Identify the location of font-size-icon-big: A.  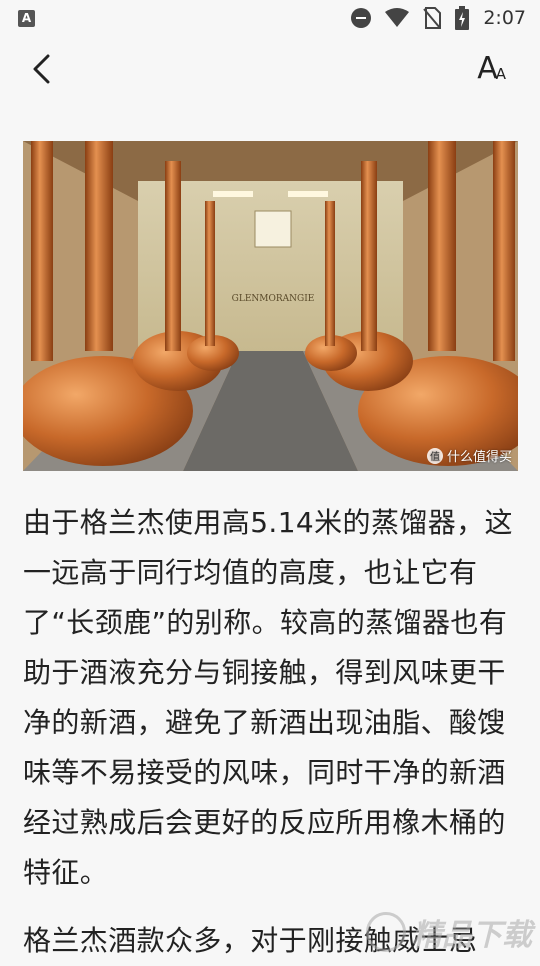
(487, 68).